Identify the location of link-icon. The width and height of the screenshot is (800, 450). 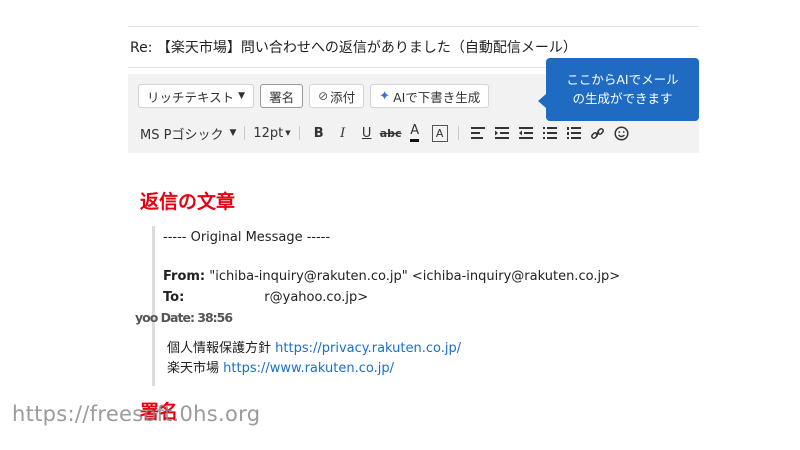
(598, 133).